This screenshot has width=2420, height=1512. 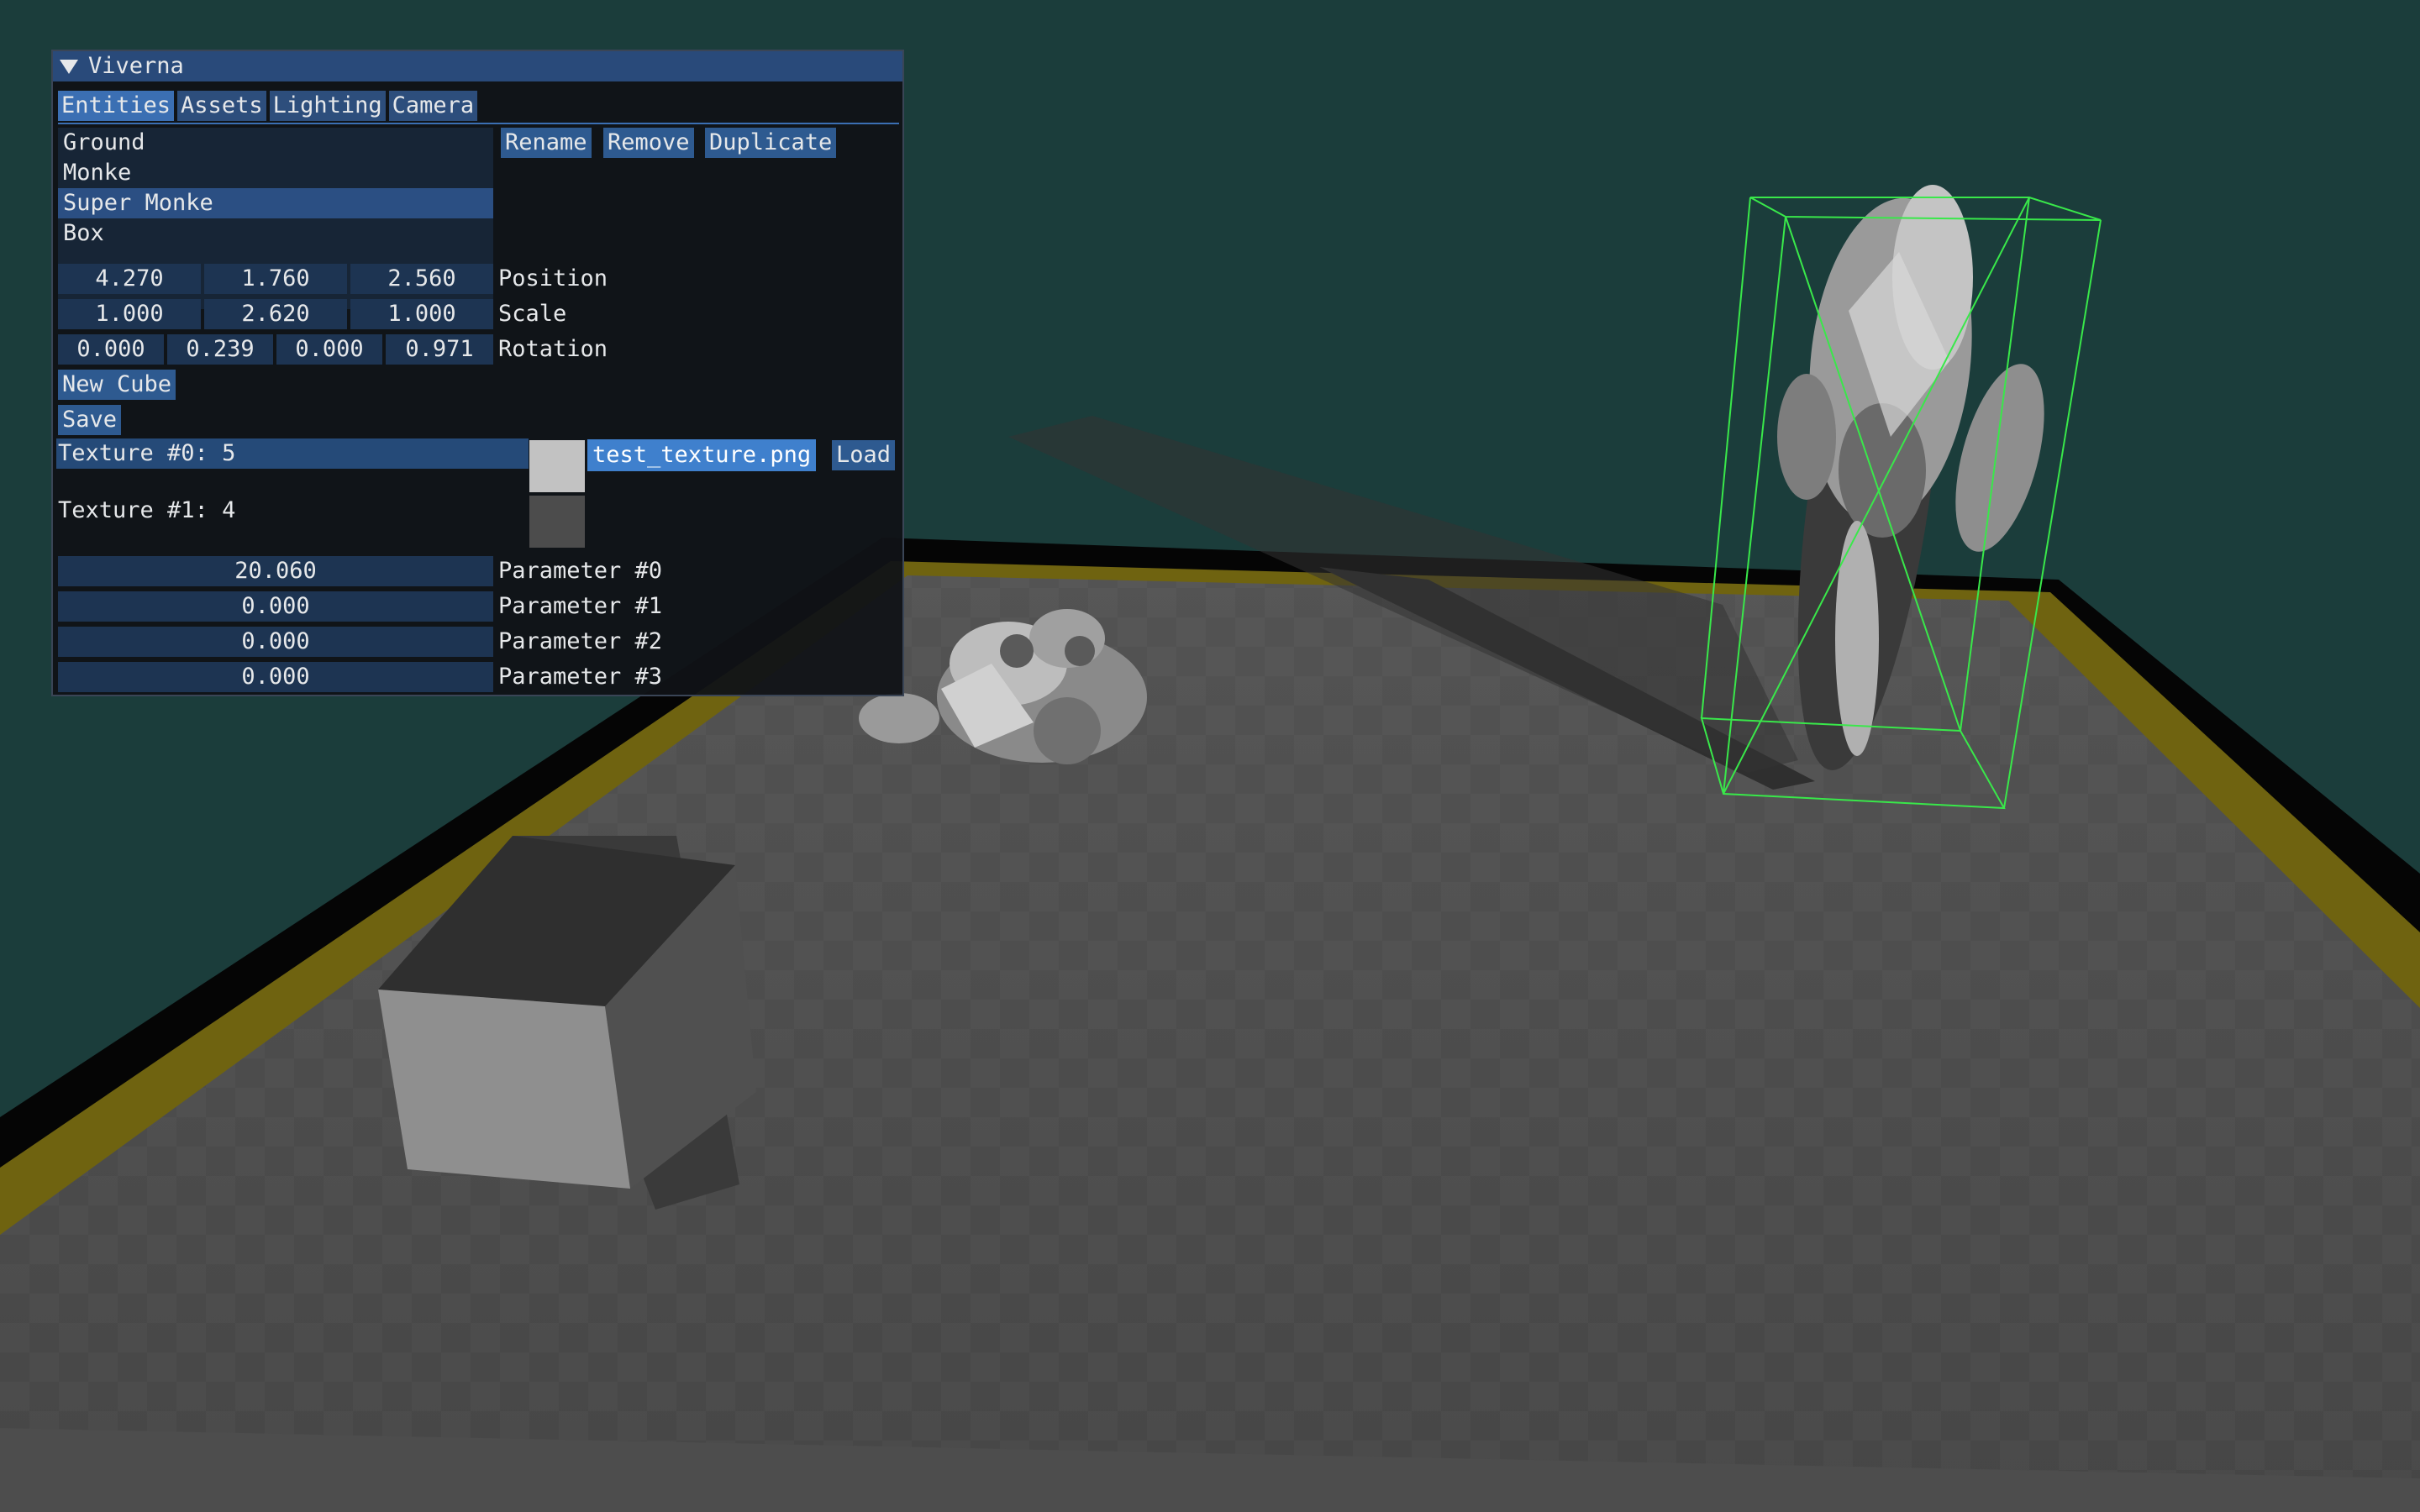 I want to click on scale-y-field: 2.620, so click(x=276, y=314).